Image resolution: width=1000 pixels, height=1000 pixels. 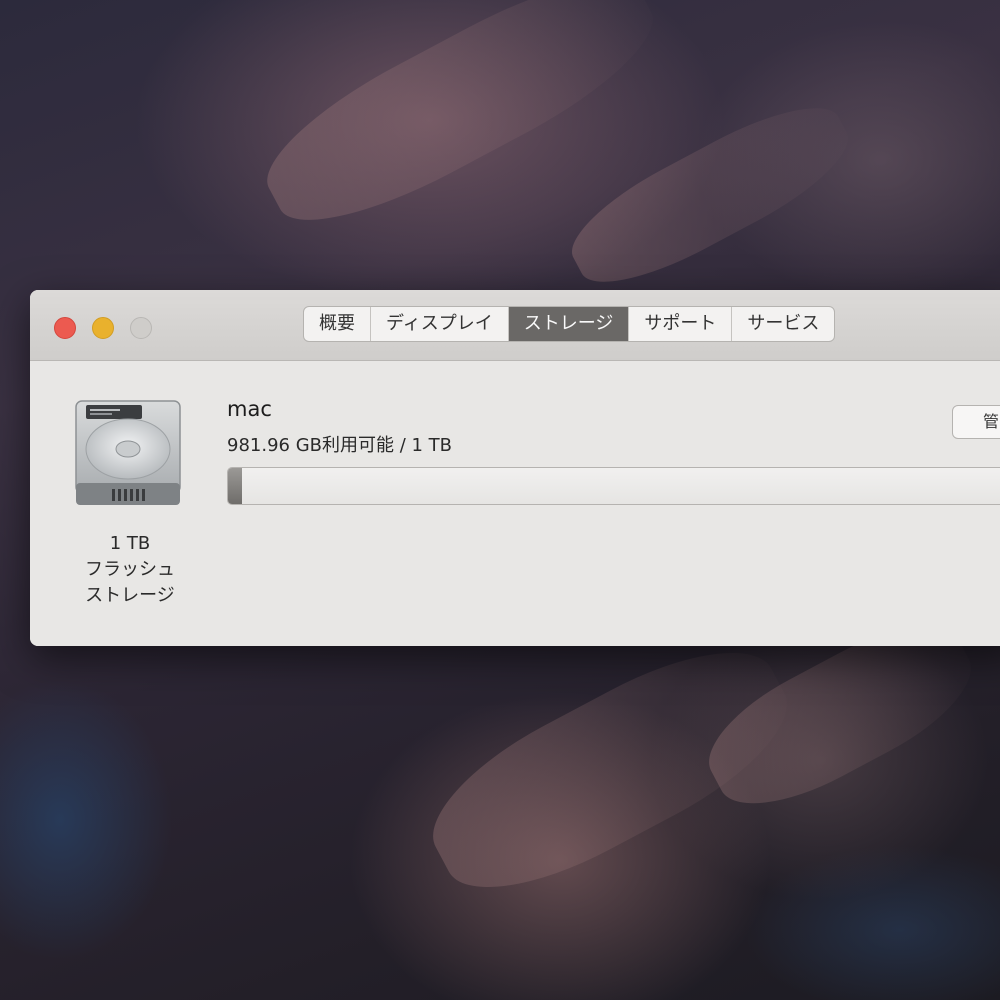 I want to click on close-button, so click(x=65, y=328).